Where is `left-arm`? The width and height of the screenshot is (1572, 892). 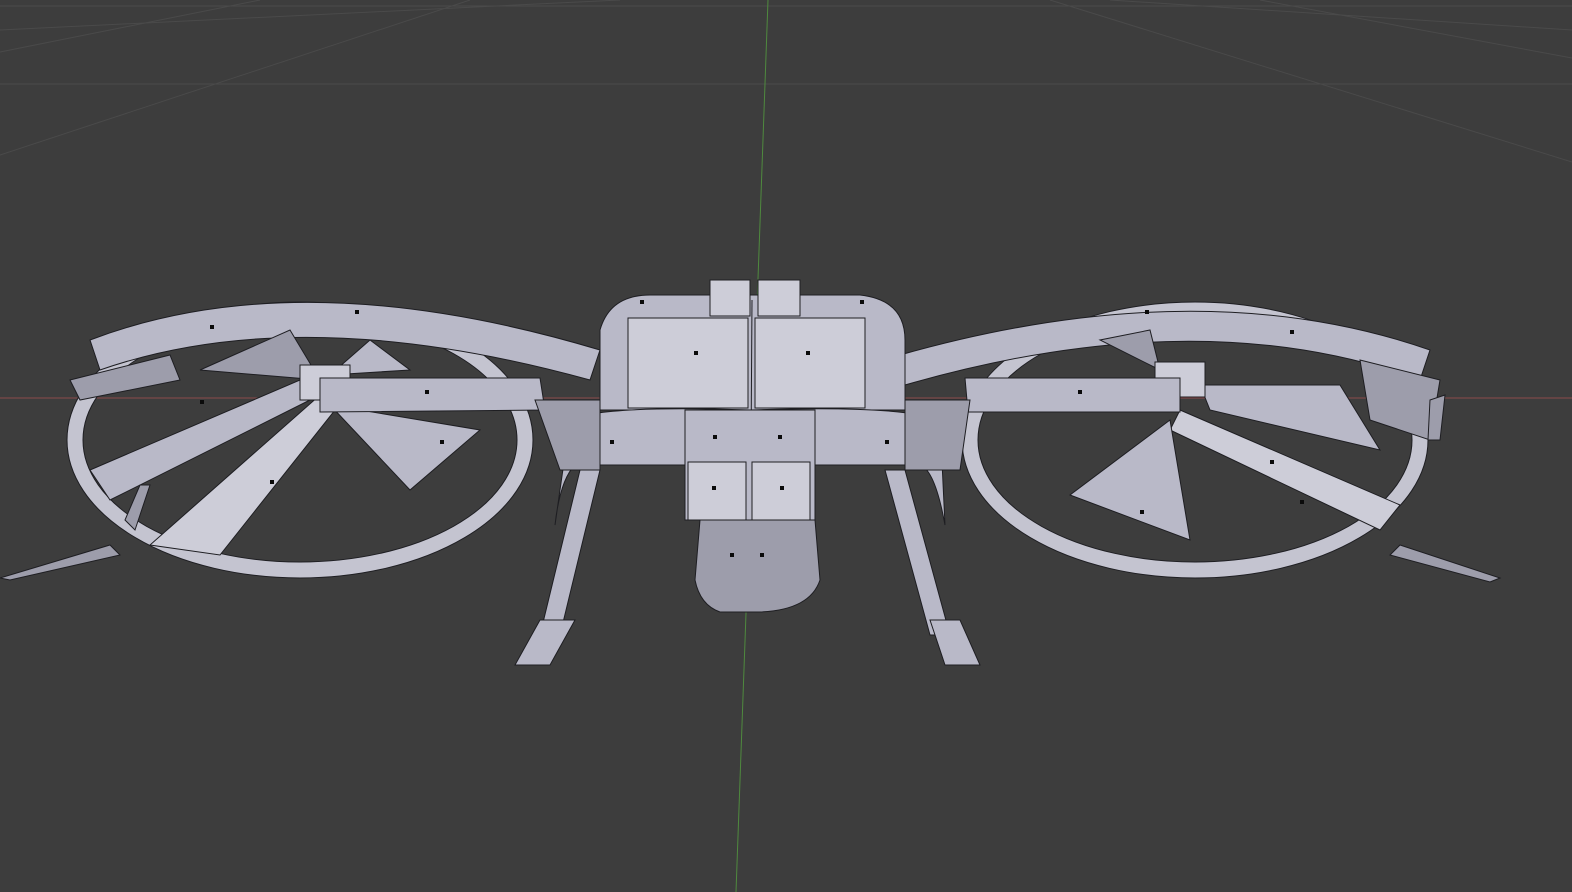 left-arm is located at coordinates (432, 395).